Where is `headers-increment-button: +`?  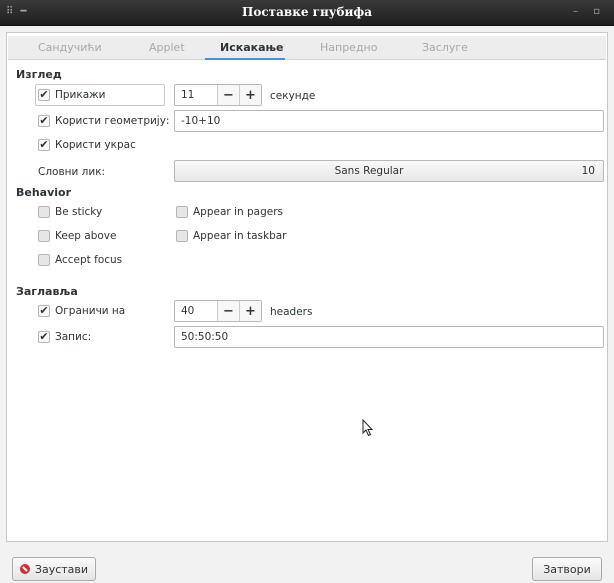 headers-increment-button: + is located at coordinates (250, 311).